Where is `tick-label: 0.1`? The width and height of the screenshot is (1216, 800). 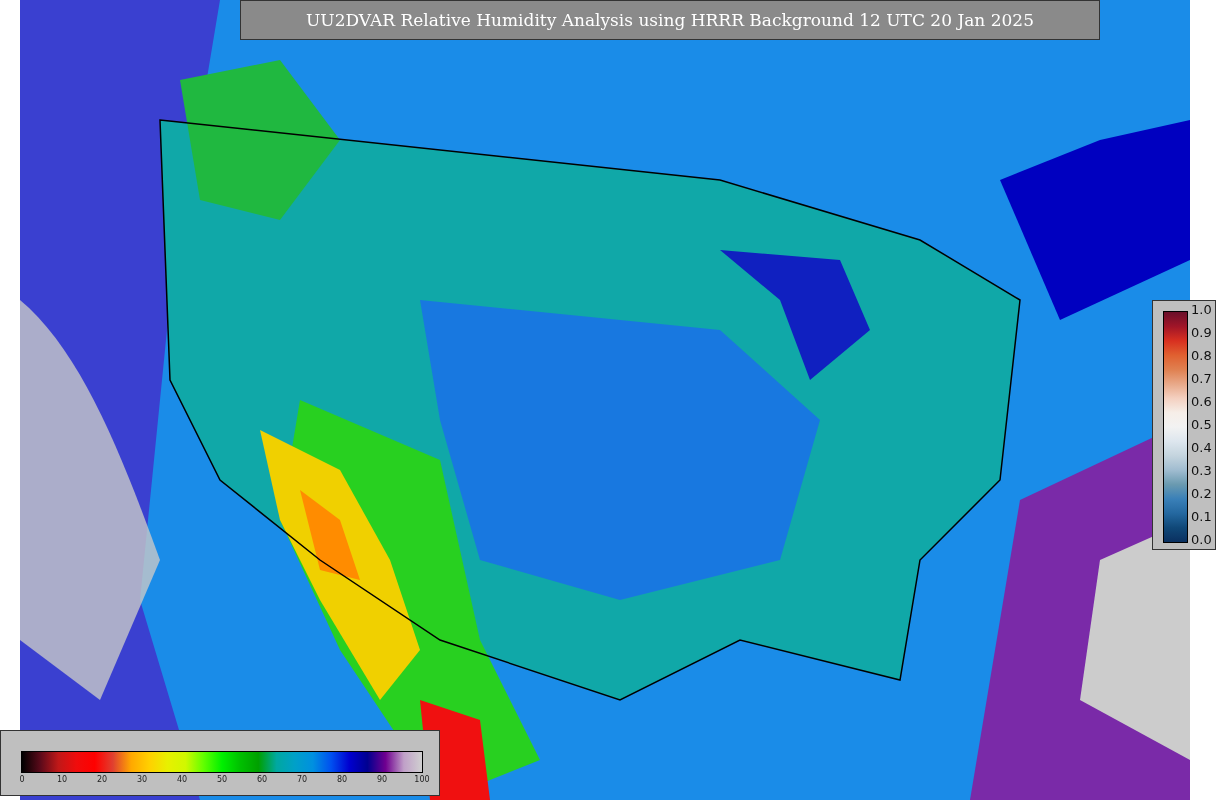
tick-label: 0.1 is located at coordinates (1201, 517).